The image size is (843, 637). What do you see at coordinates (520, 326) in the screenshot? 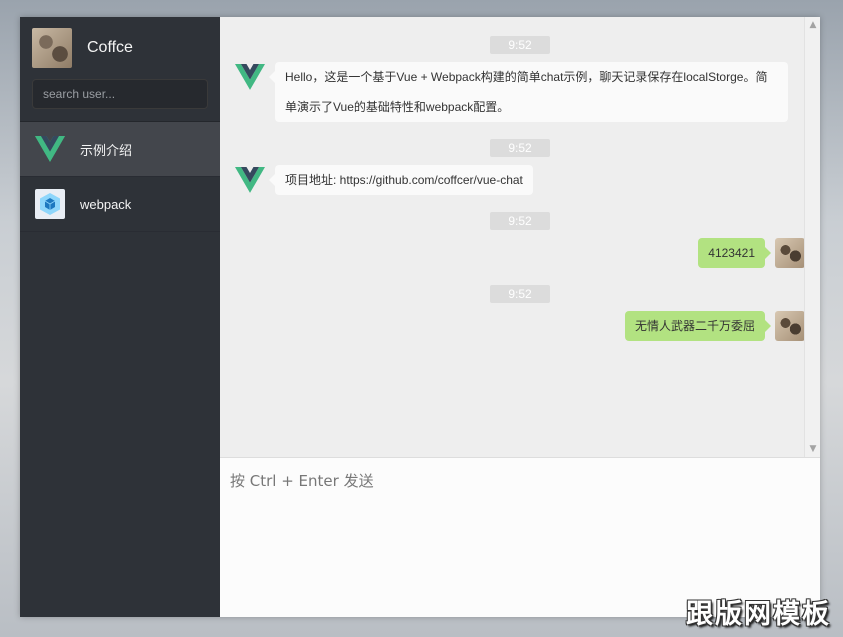
I see `message-row-self: 无情人武器二千万委屈` at bounding box center [520, 326].